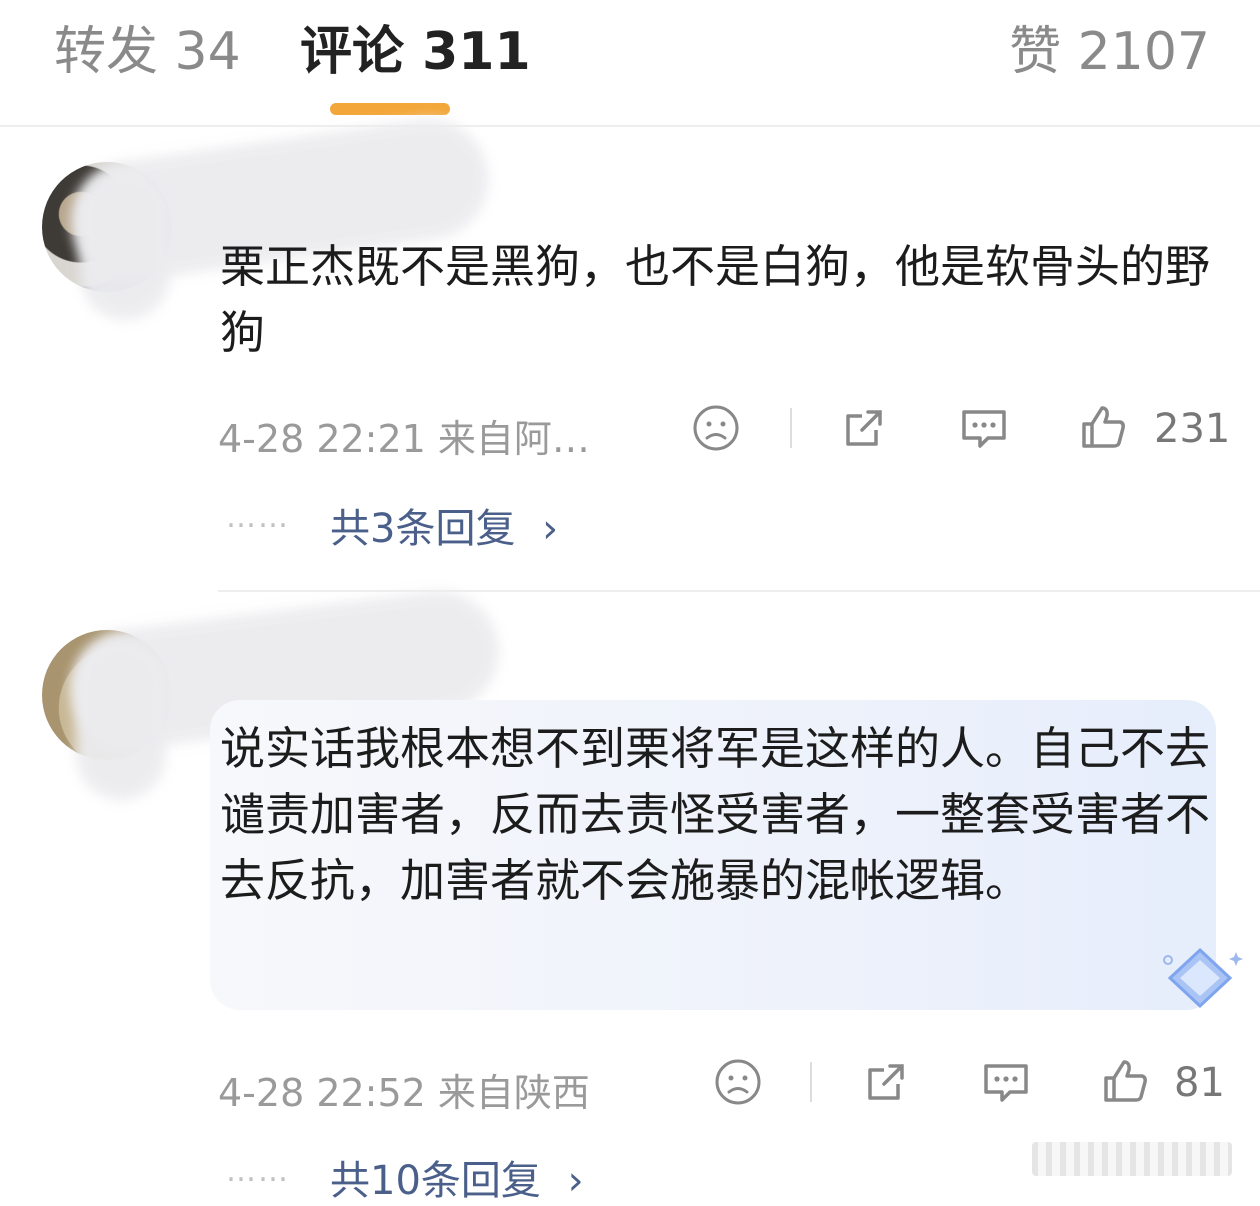  I want to click on replies-count-label: 共10条回复, so click(435, 1181).